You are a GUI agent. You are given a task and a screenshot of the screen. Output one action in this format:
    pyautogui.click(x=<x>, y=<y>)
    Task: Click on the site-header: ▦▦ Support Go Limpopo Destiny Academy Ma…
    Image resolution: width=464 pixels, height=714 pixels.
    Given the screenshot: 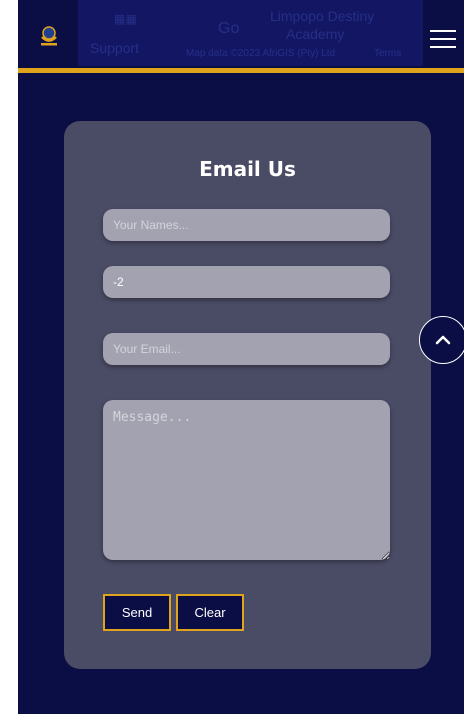 What is the action you would take?
    pyautogui.click(x=241, y=36)
    